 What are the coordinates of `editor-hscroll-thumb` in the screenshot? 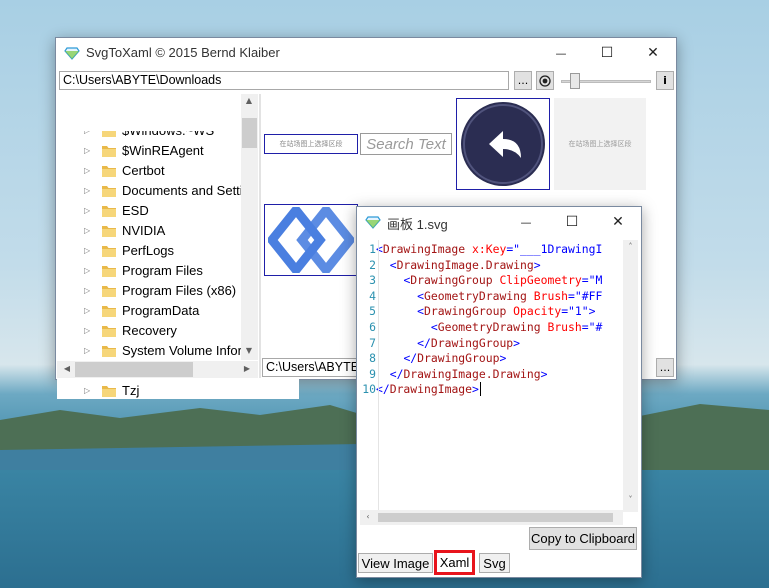 It's located at (495, 517).